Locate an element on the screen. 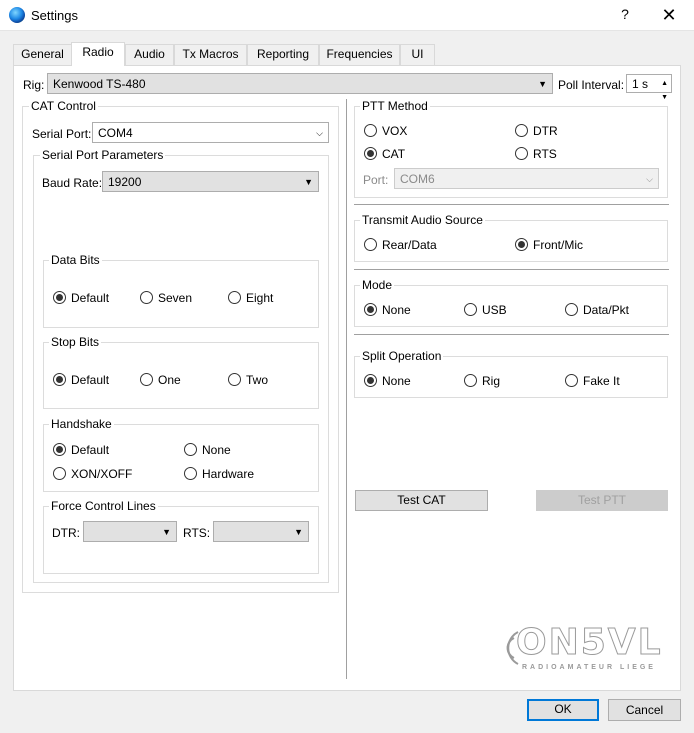 This screenshot has height=733, width=694. on5vl-logo: ON5VL RADIOAMATEUR LIEGE is located at coordinates (585, 649).